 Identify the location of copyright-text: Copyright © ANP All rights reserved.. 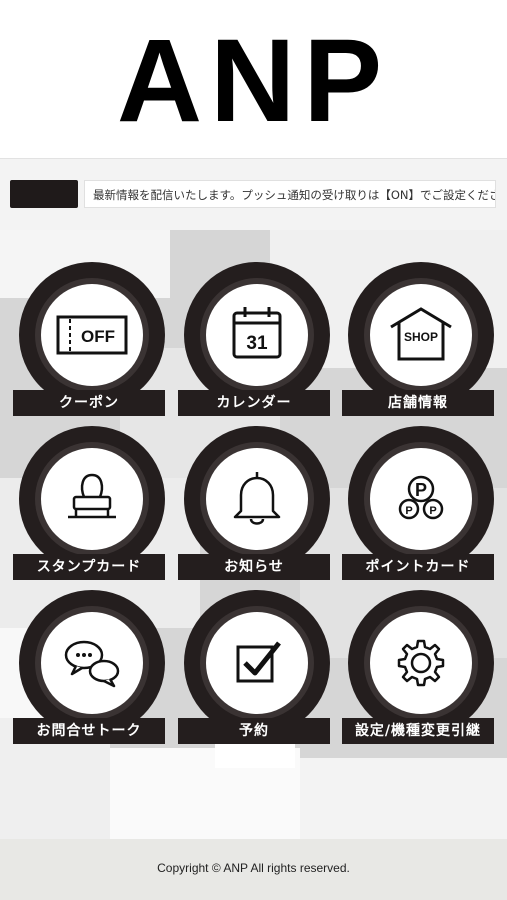
(253, 868).